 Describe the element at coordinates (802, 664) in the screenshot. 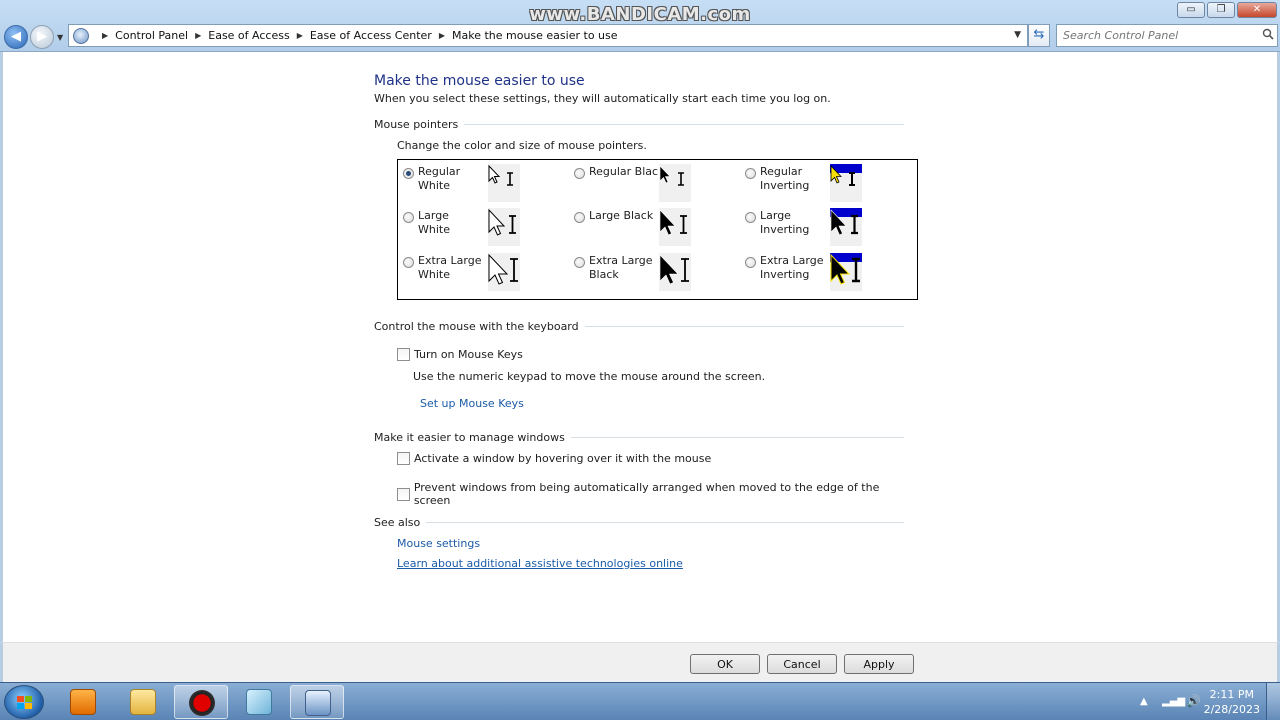

I see `cancel-button: Cancel` at that location.